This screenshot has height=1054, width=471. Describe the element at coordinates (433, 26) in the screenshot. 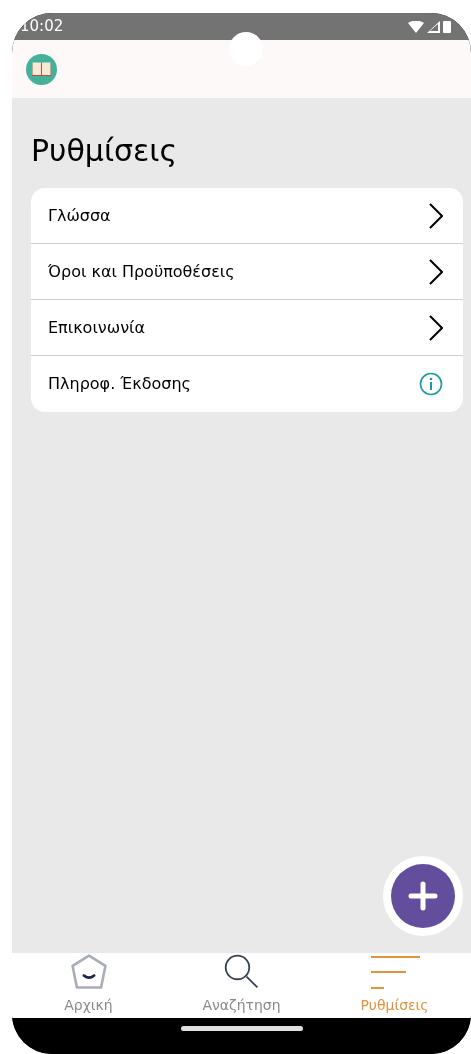

I see `signal-icon` at that location.